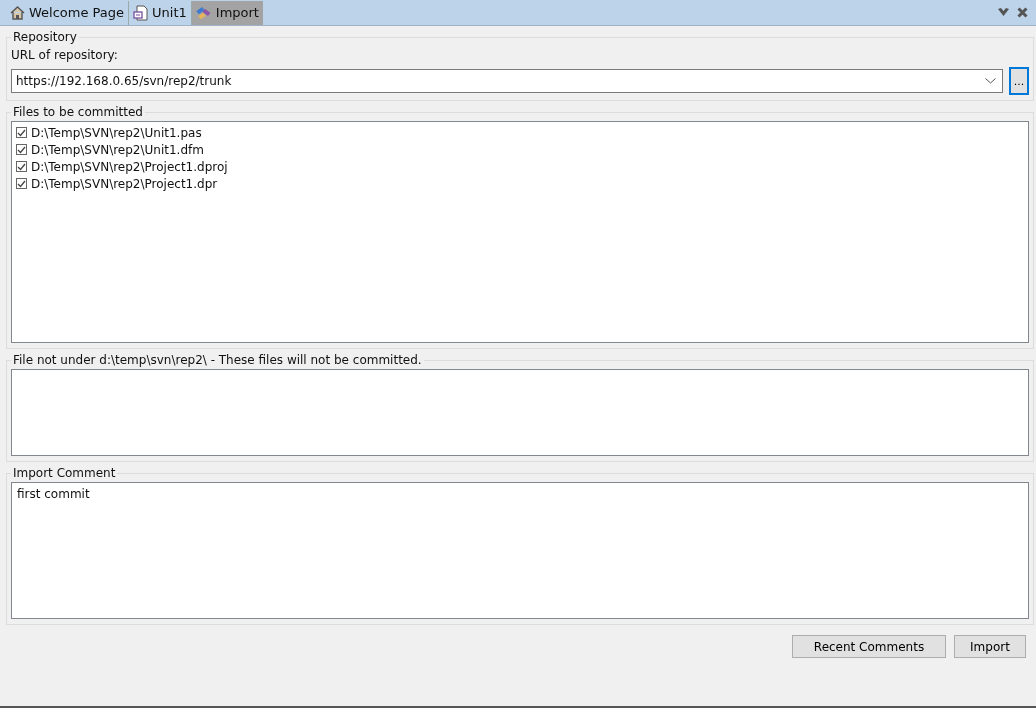 This screenshot has width=1036, height=708. Describe the element at coordinates (17, 12) in the screenshot. I see `house-icon` at that location.